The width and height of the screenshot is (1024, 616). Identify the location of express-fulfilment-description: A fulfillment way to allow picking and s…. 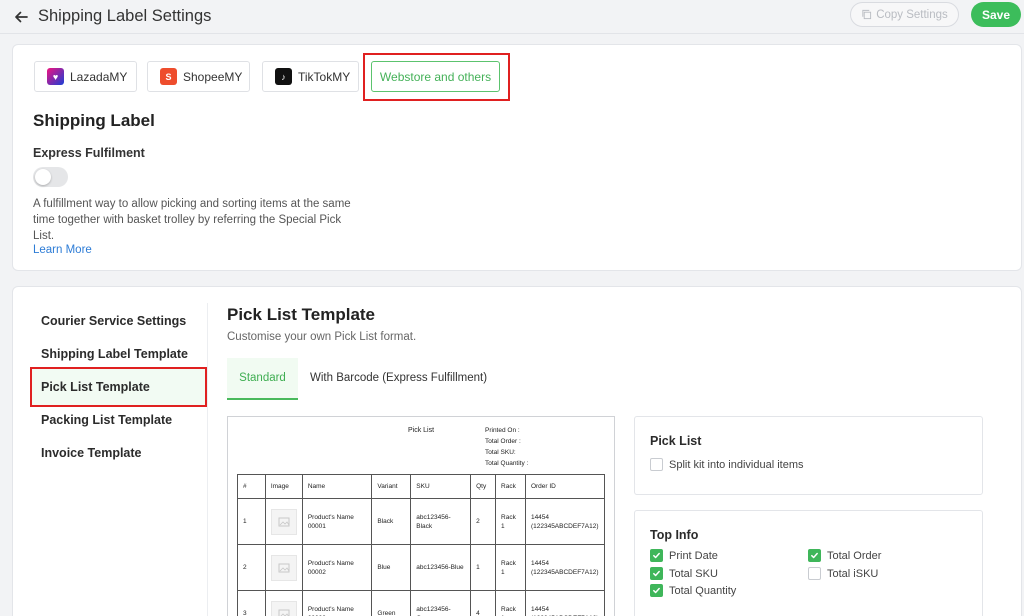
(192, 220).